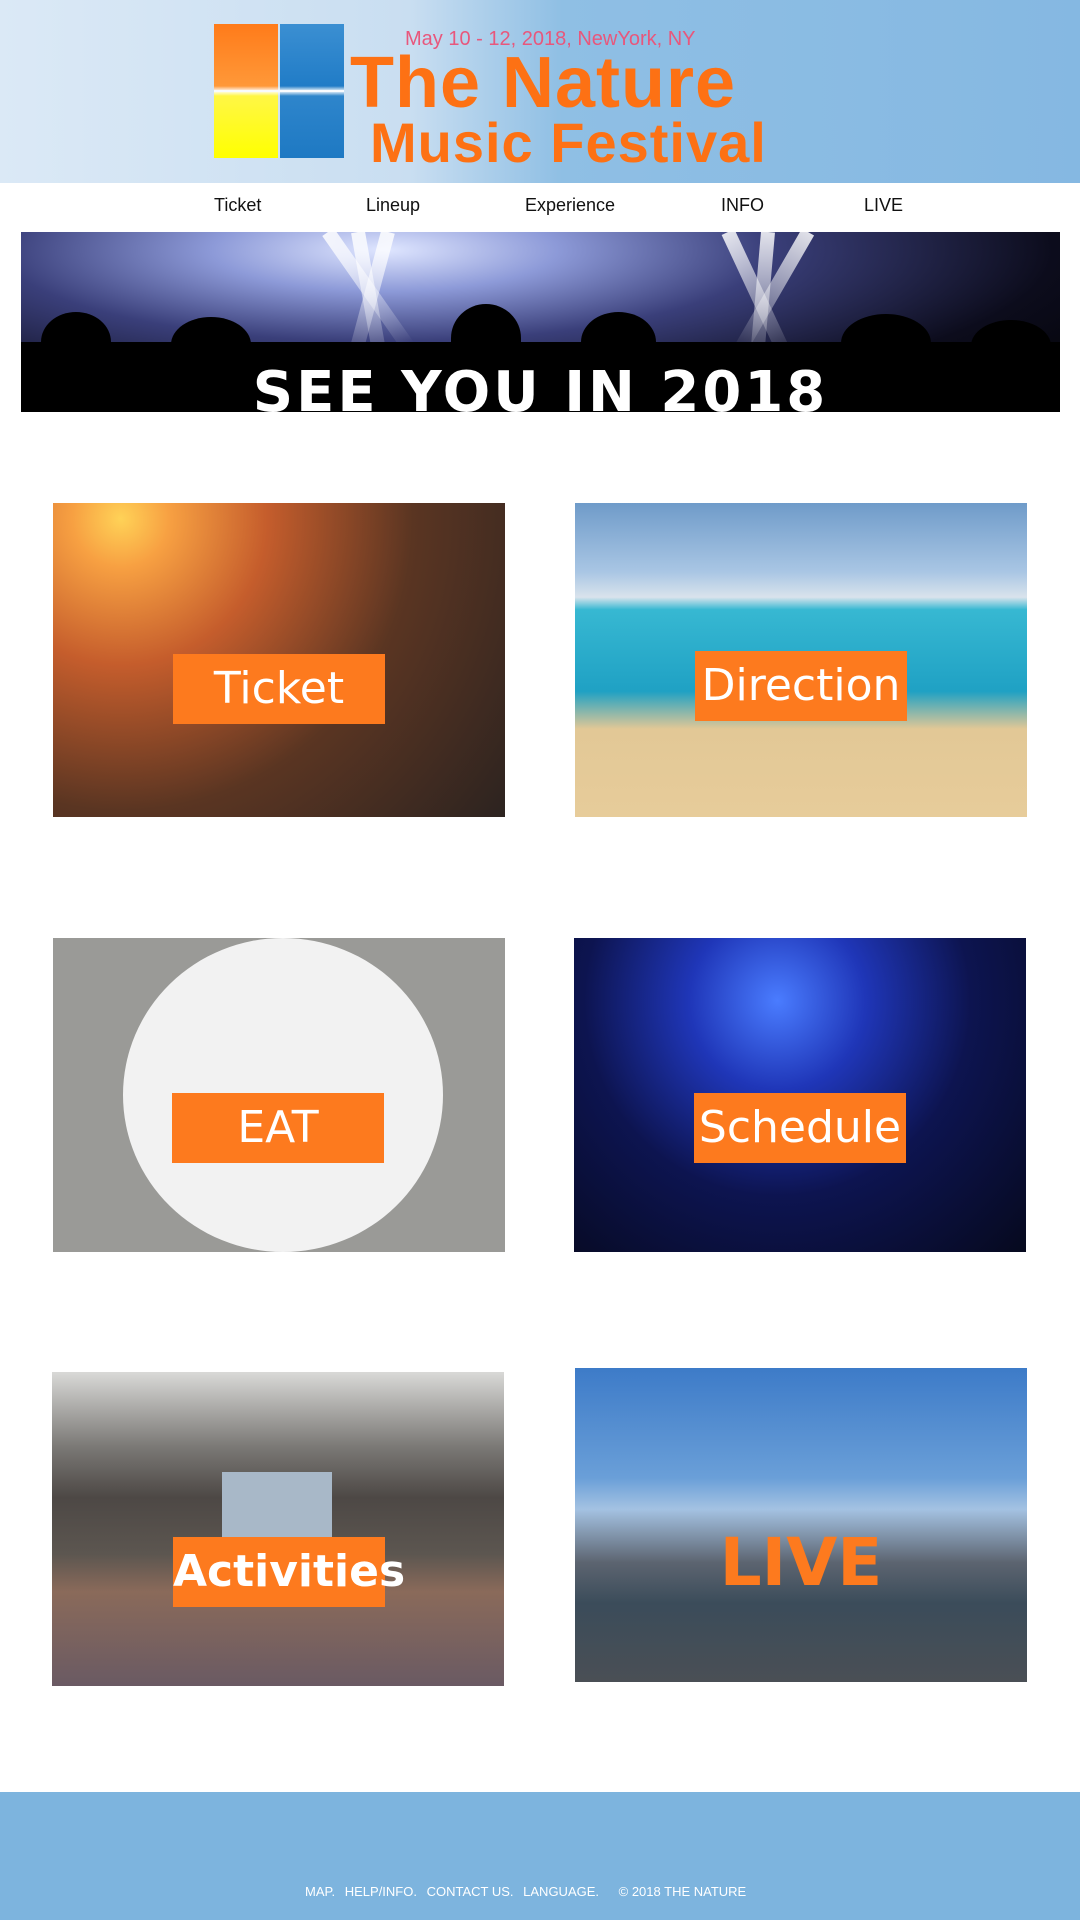 The height and width of the screenshot is (1920, 1080). What do you see at coordinates (742, 205) in the screenshot?
I see `nav-item-info: INFO` at bounding box center [742, 205].